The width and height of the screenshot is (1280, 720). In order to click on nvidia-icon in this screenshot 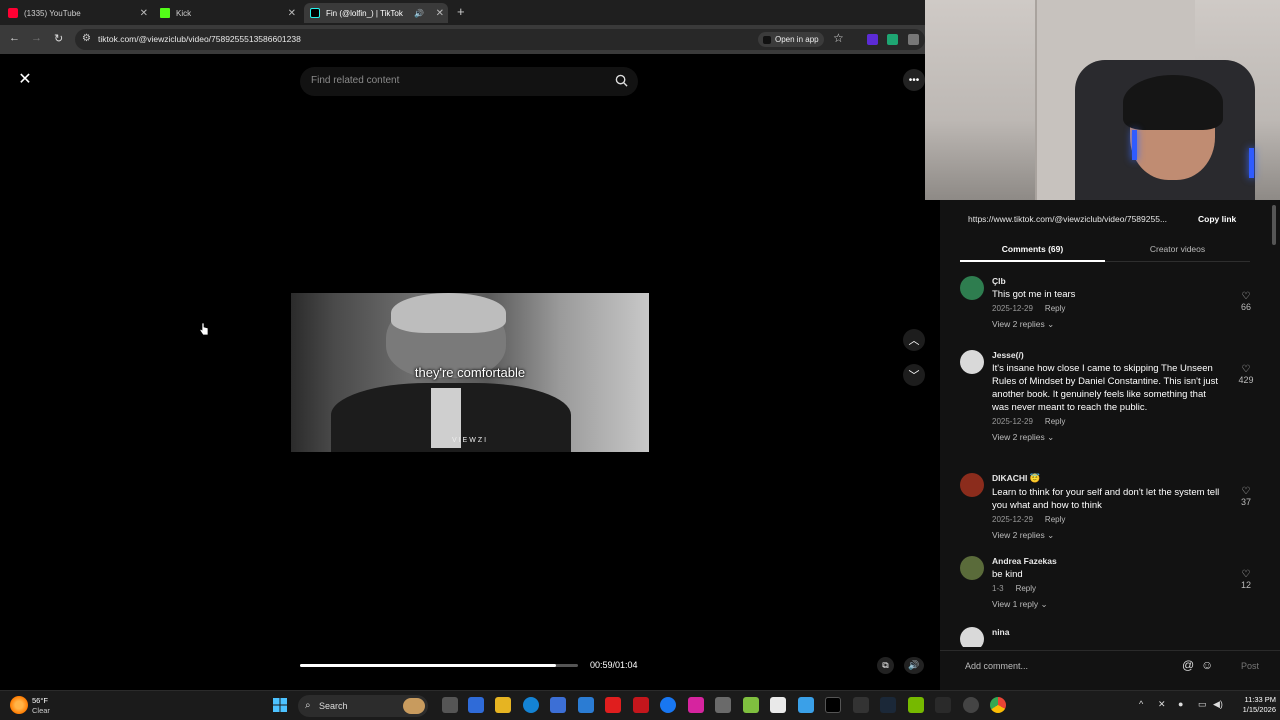, I will do `click(916, 705)`.